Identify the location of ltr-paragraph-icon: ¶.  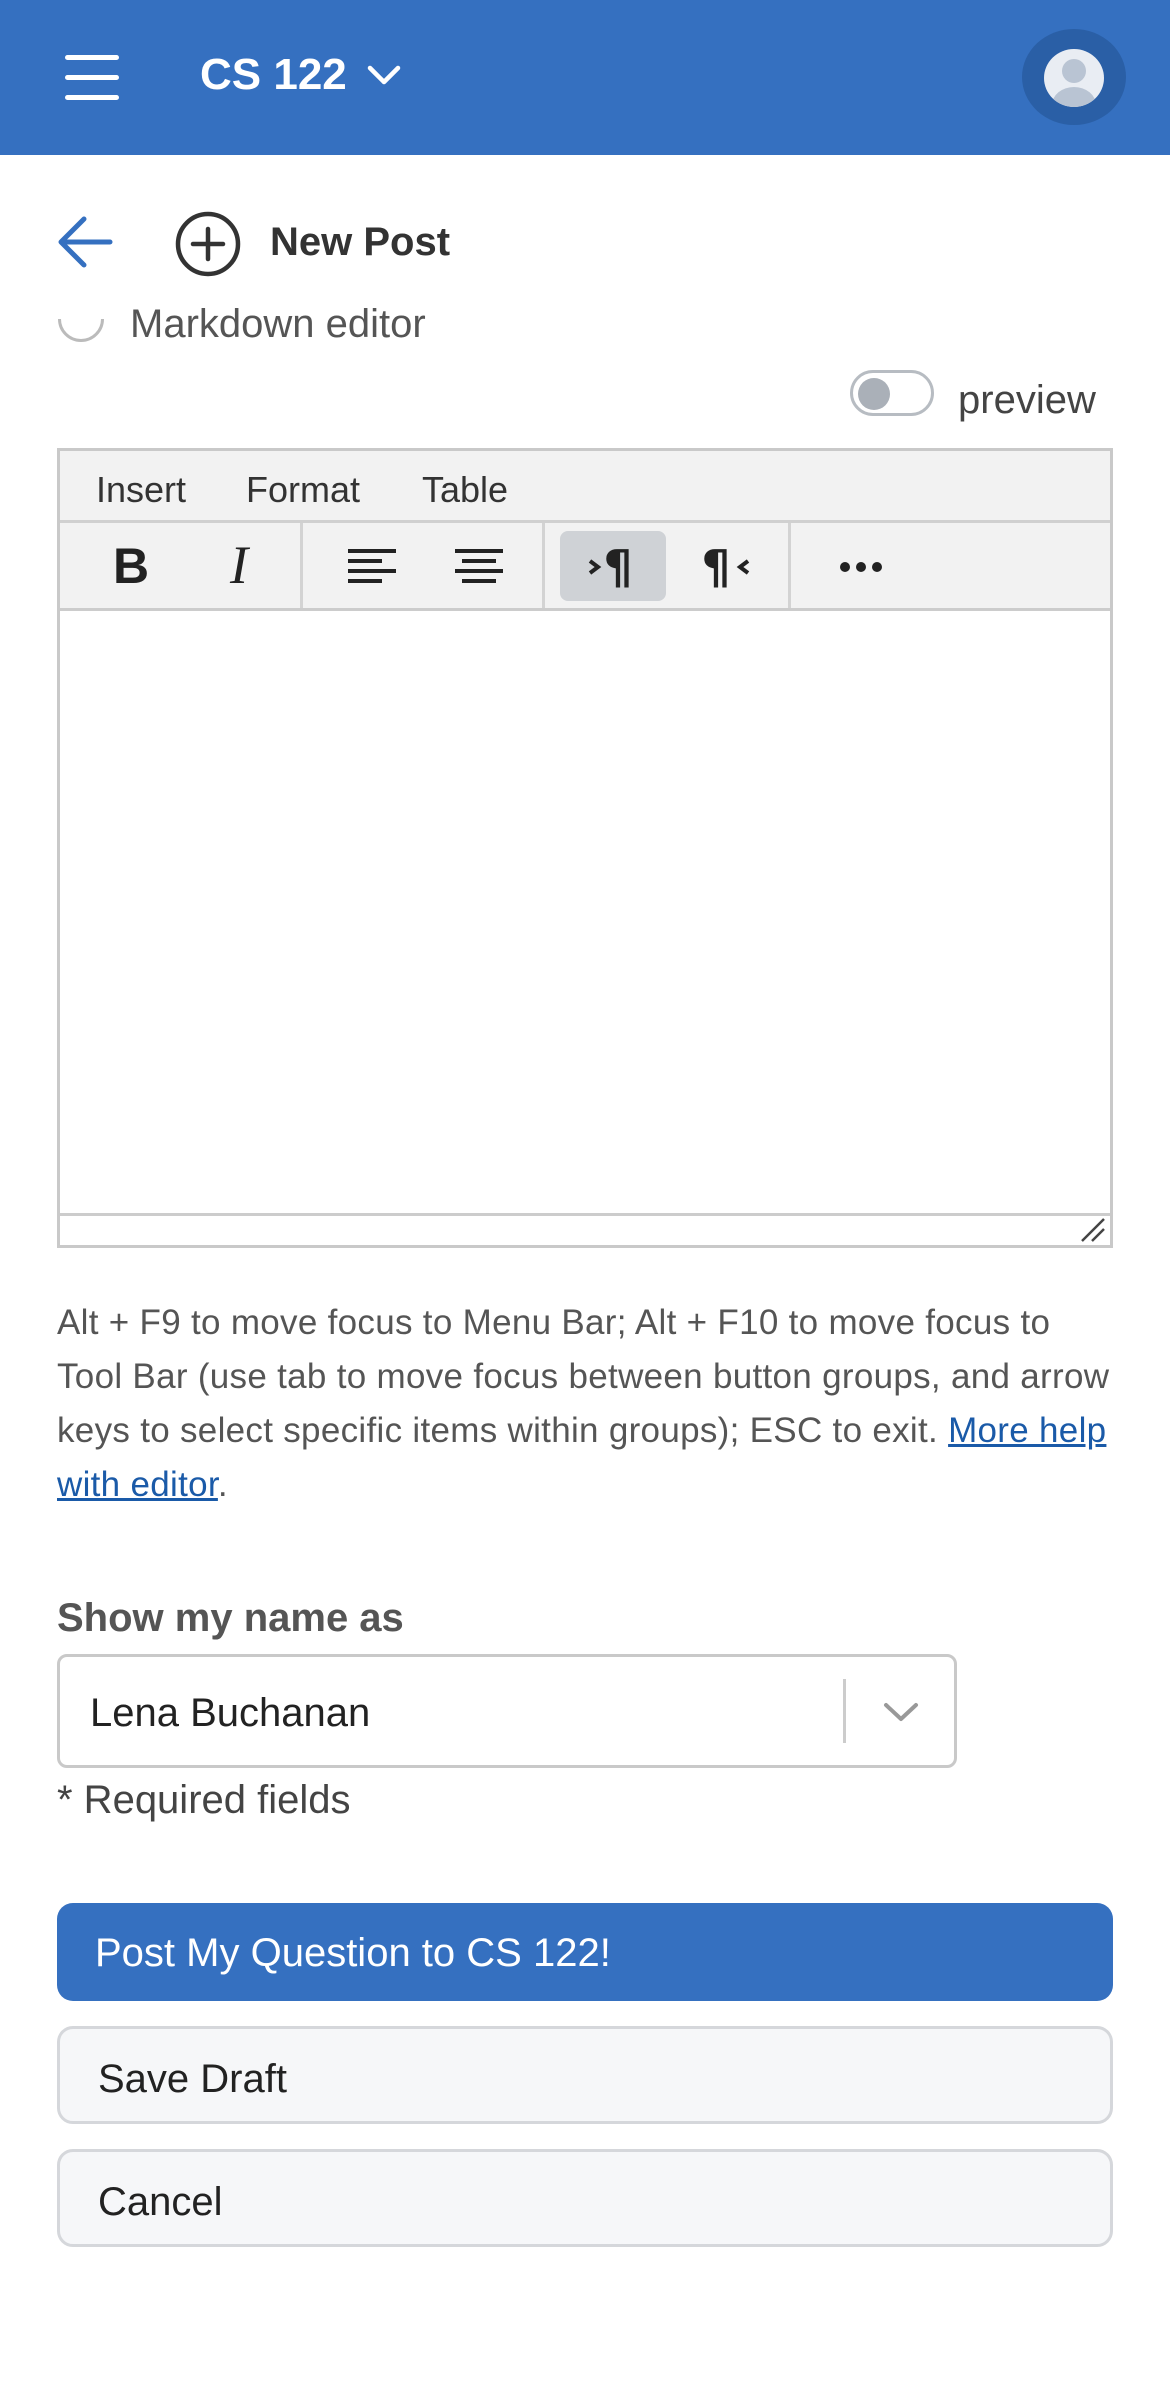
(610, 567).